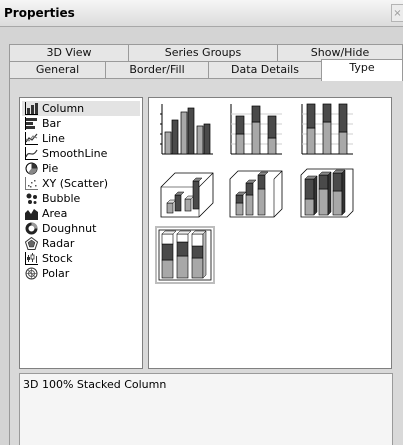 The image size is (403, 445). What do you see at coordinates (58, 243) in the screenshot?
I see `chart-type-label: Radar` at bounding box center [58, 243].